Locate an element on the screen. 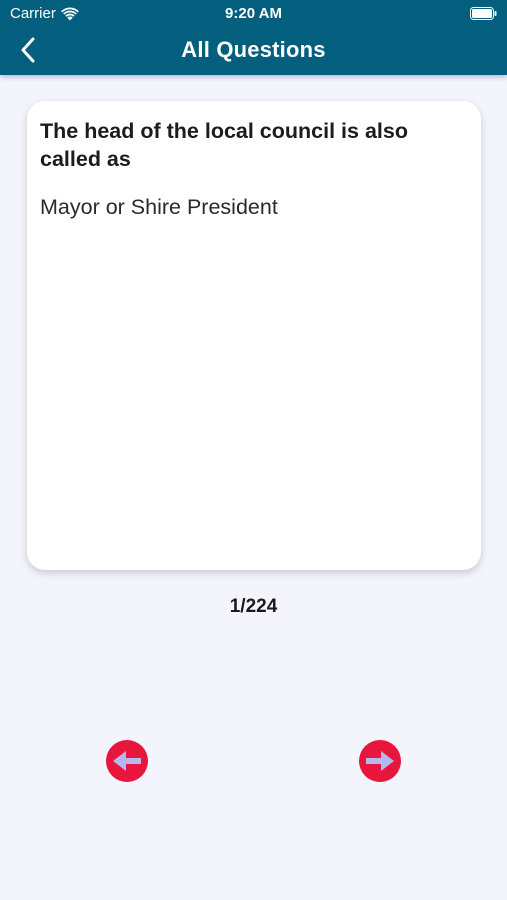 Image resolution: width=507 pixels, height=900 pixels. arrow-left-icon is located at coordinates (127, 761).